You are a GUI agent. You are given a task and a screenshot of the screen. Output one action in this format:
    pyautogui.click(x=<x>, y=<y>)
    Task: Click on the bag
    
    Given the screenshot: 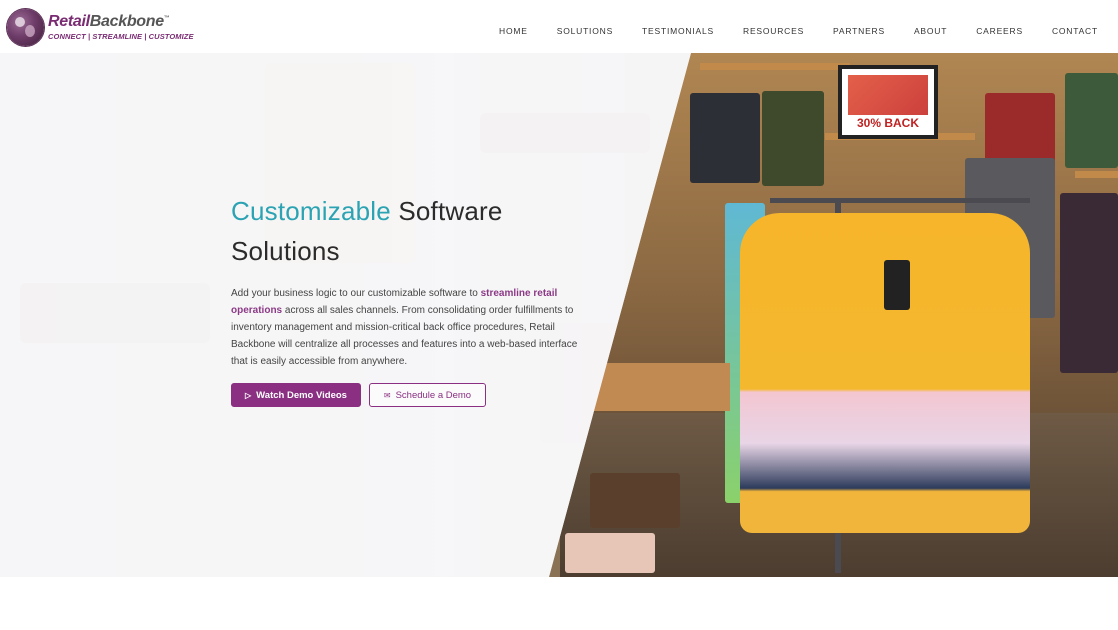 What is the action you would take?
    pyautogui.click(x=635, y=500)
    